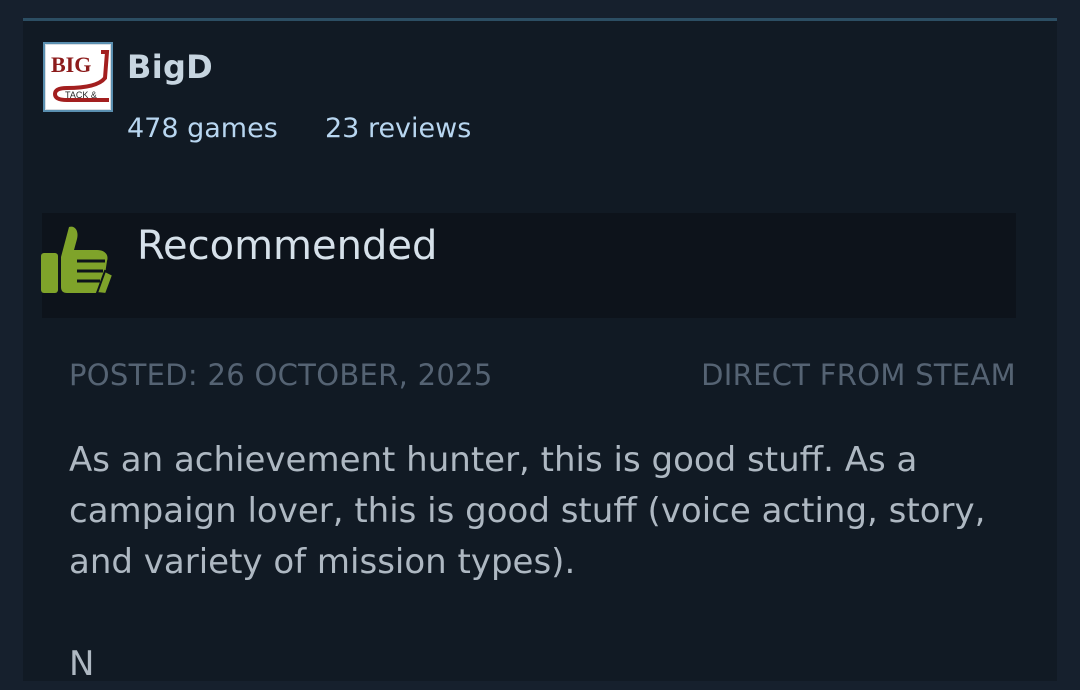  Describe the element at coordinates (202, 128) in the screenshot. I see `author-games-count: 478 games` at that location.